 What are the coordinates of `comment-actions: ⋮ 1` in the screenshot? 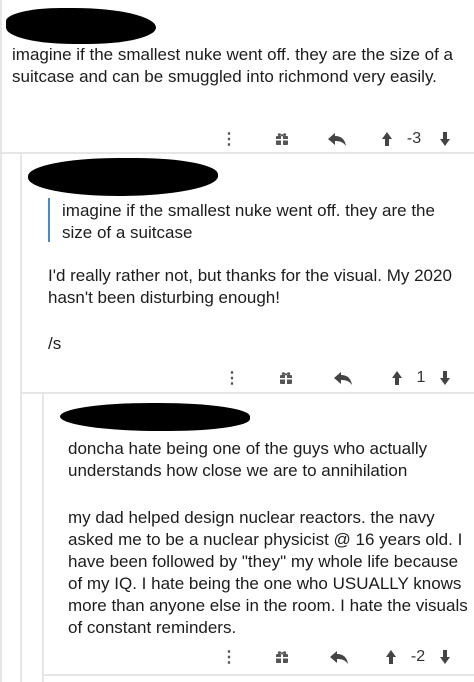 It's located at (237, 378).